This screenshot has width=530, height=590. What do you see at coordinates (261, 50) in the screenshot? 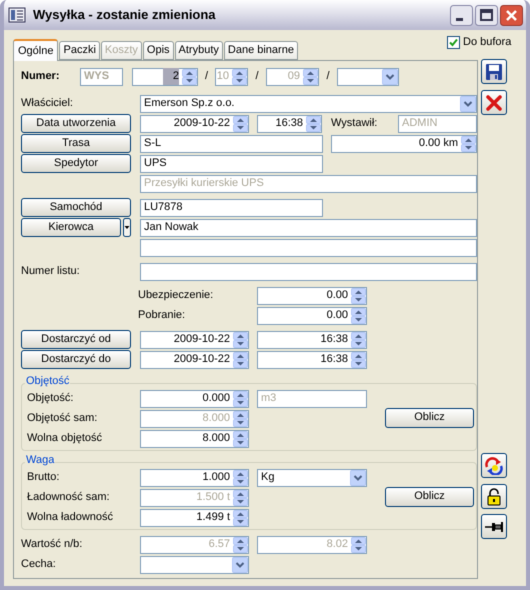
I see `tab: Dane binarne` at bounding box center [261, 50].